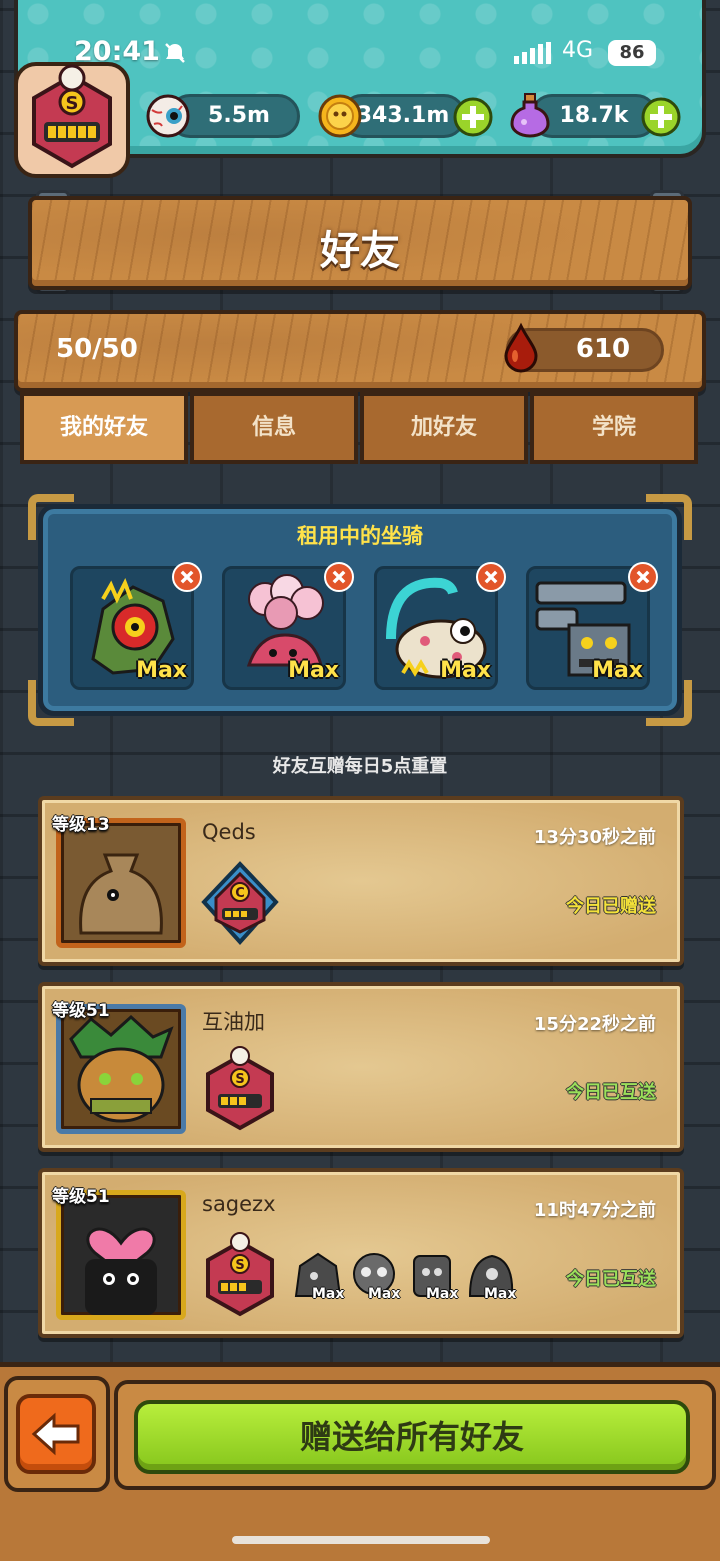 The height and width of the screenshot is (1561, 720). What do you see at coordinates (51, 703) in the screenshot?
I see `panel-corner-bl` at bounding box center [51, 703].